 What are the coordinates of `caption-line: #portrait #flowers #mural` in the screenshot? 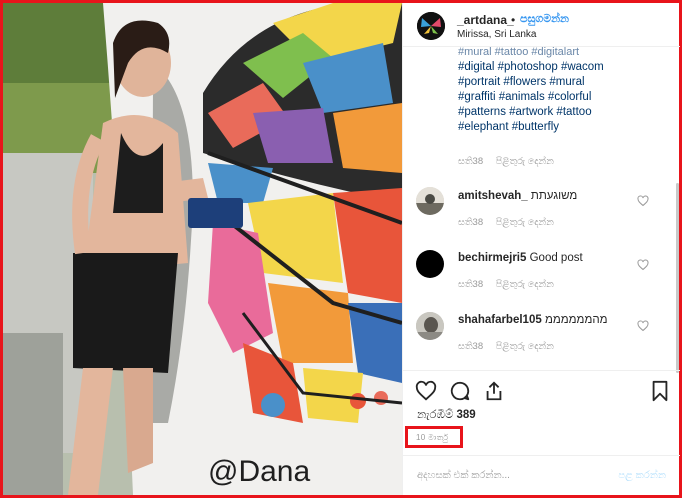 It's located at (563, 82).